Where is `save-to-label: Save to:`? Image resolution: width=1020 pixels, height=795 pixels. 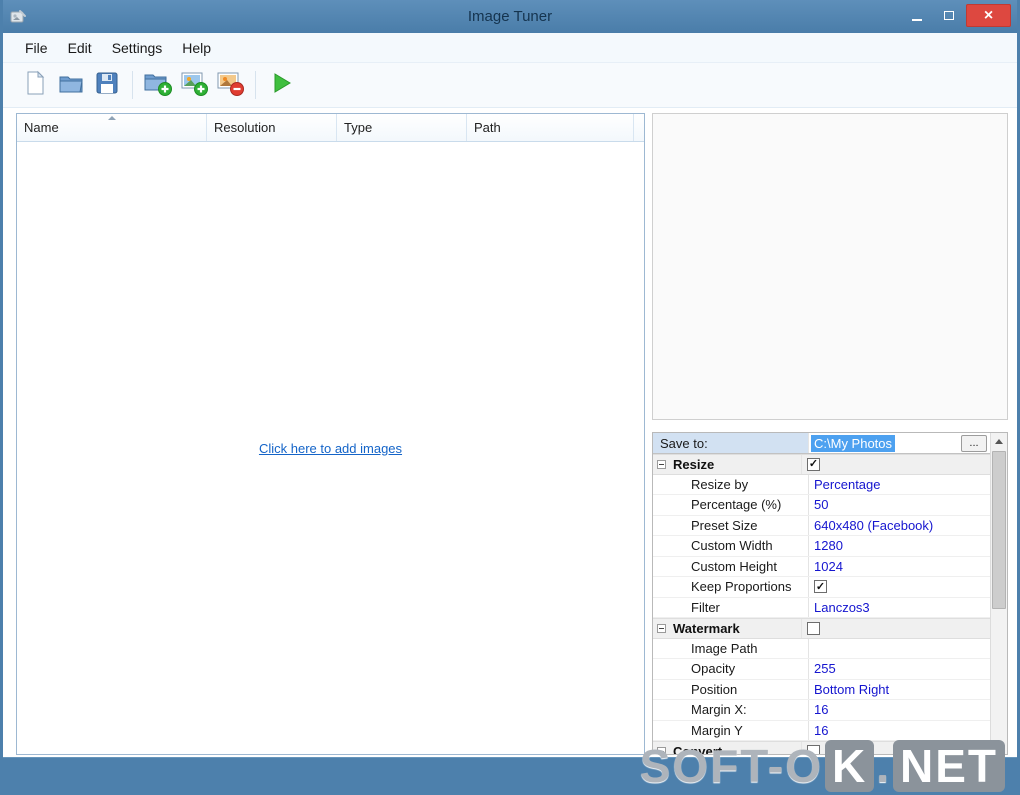
save-to-label: Save to: is located at coordinates (730, 443).